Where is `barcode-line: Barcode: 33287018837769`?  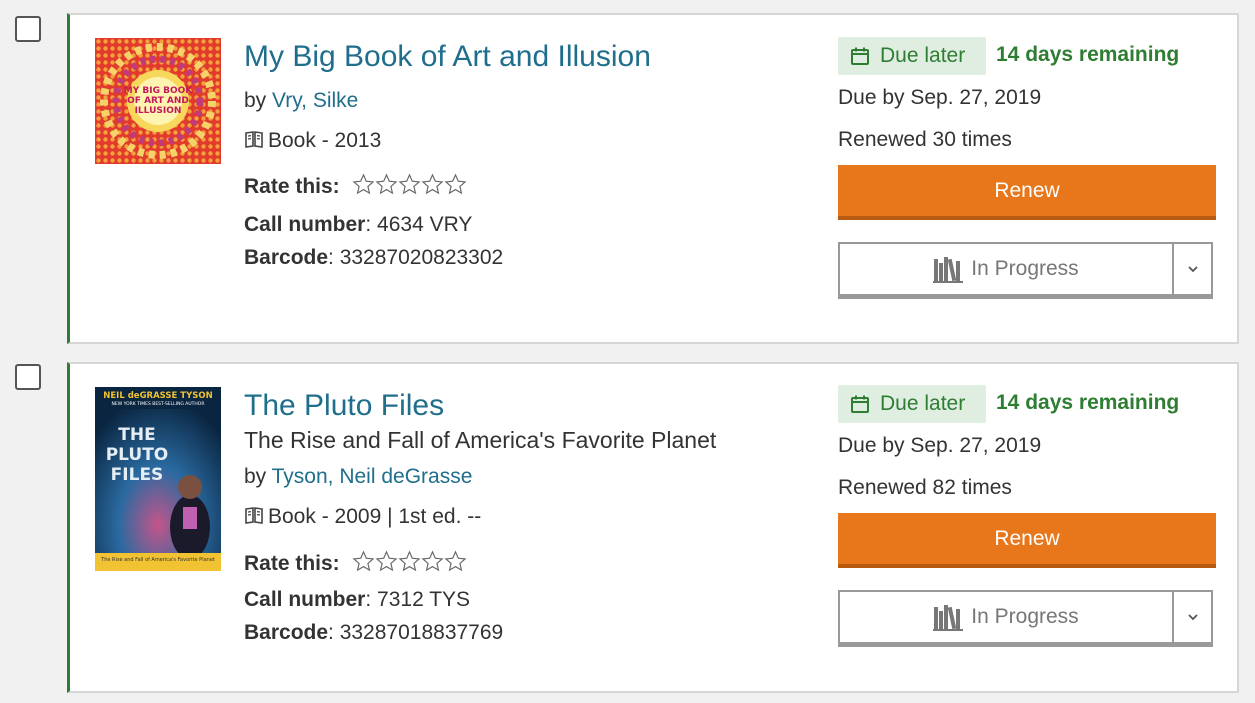
barcode-line: Barcode: 33287018837769 is located at coordinates (373, 633).